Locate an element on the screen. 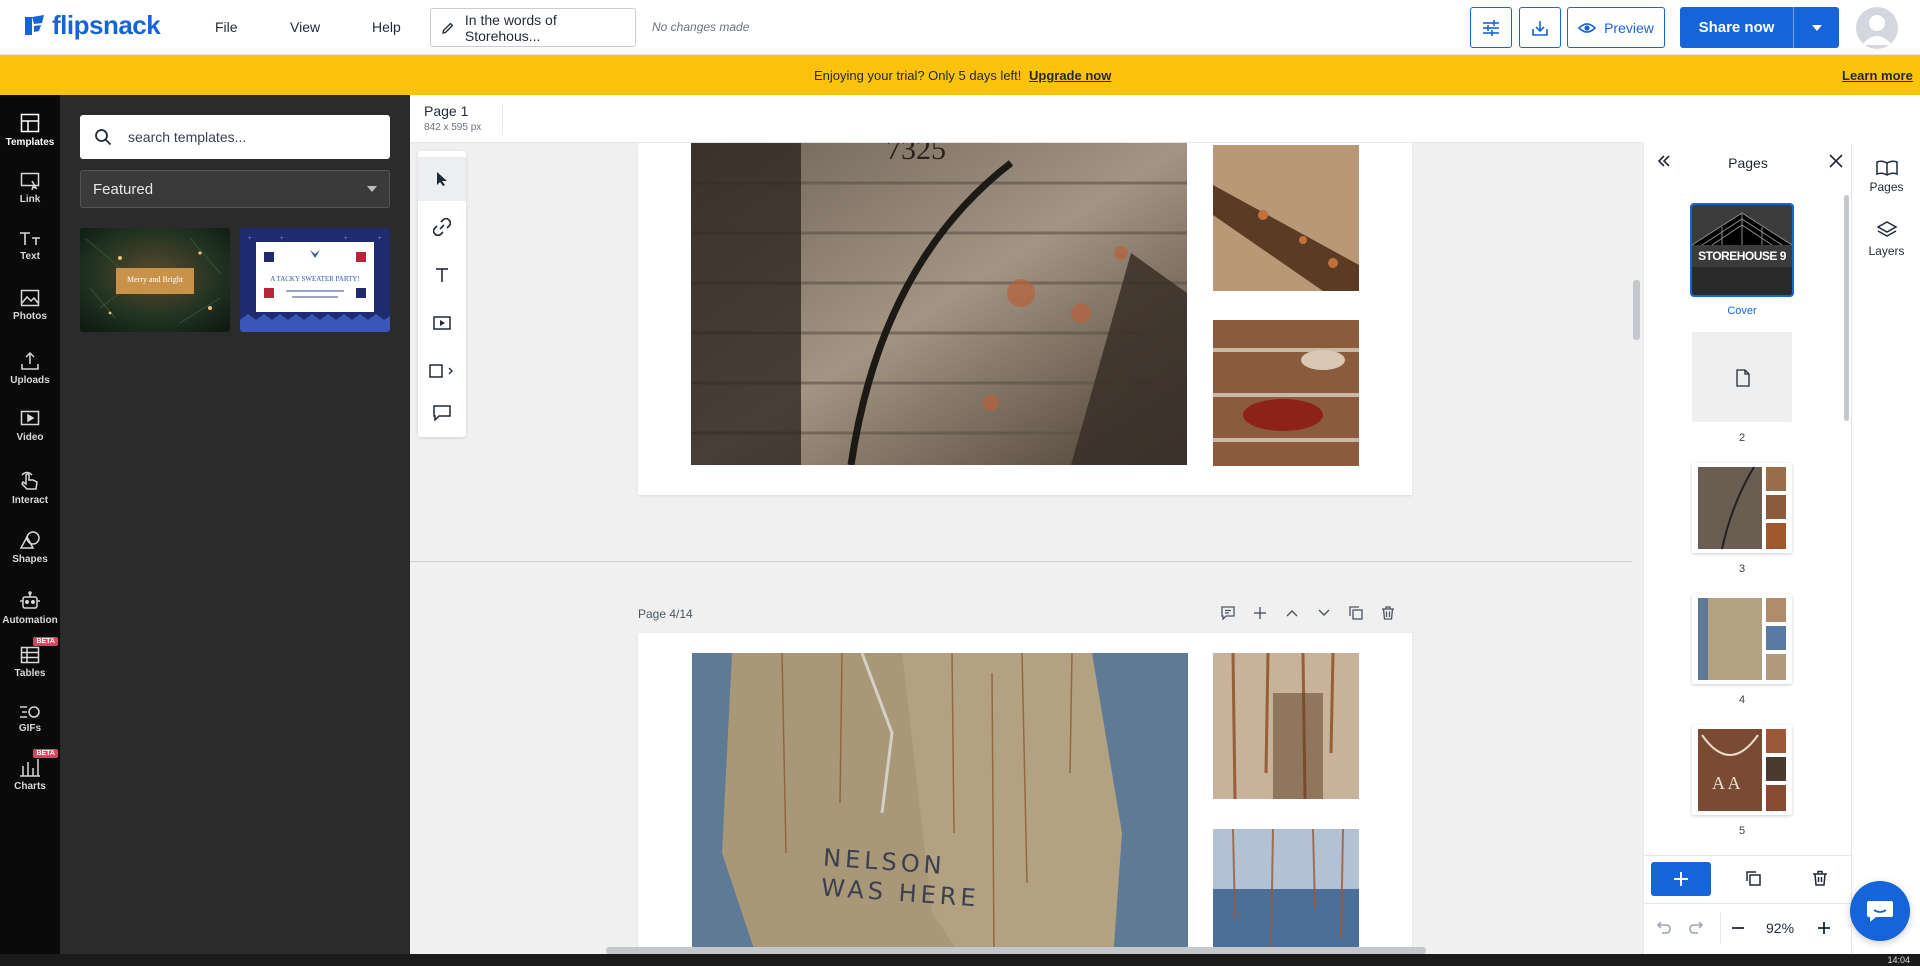 The image size is (1920, 966). svg-text: 7325 is located at coordinates (916, 154).